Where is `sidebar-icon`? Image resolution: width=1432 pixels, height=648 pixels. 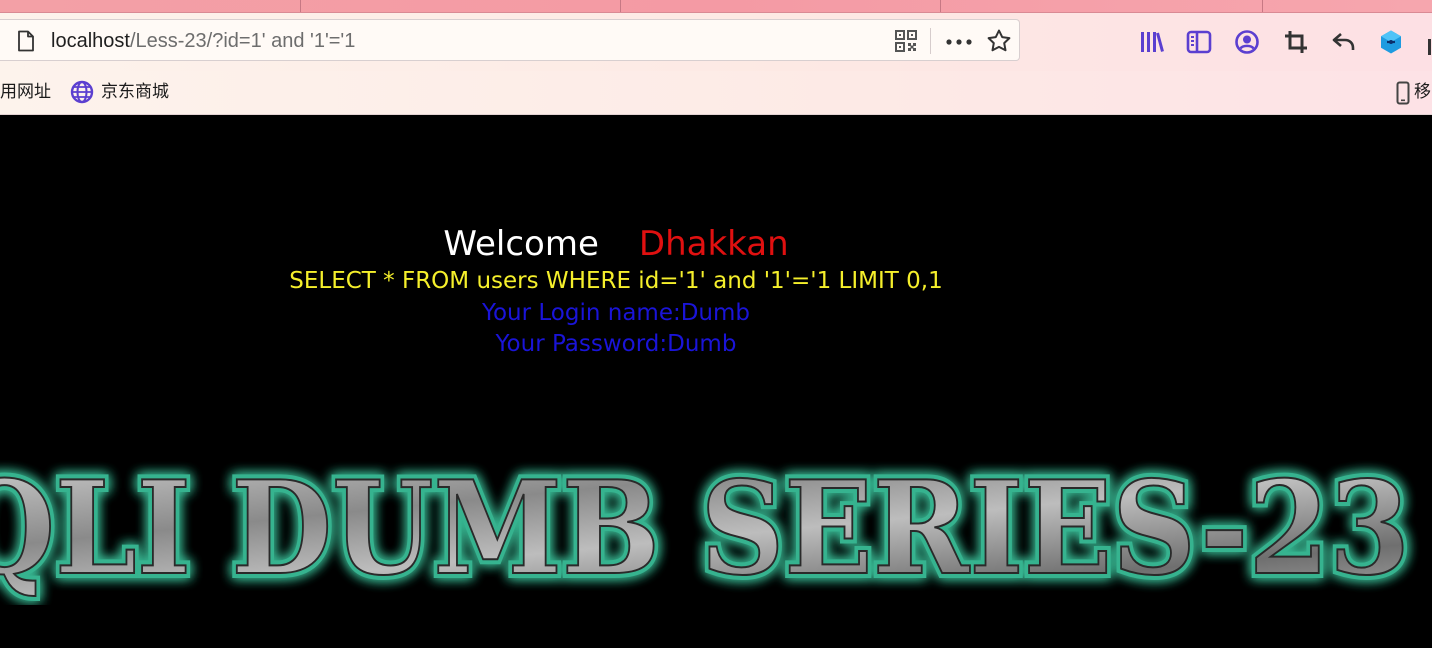
sidebar-icon is located at coordinates (1199, 42).